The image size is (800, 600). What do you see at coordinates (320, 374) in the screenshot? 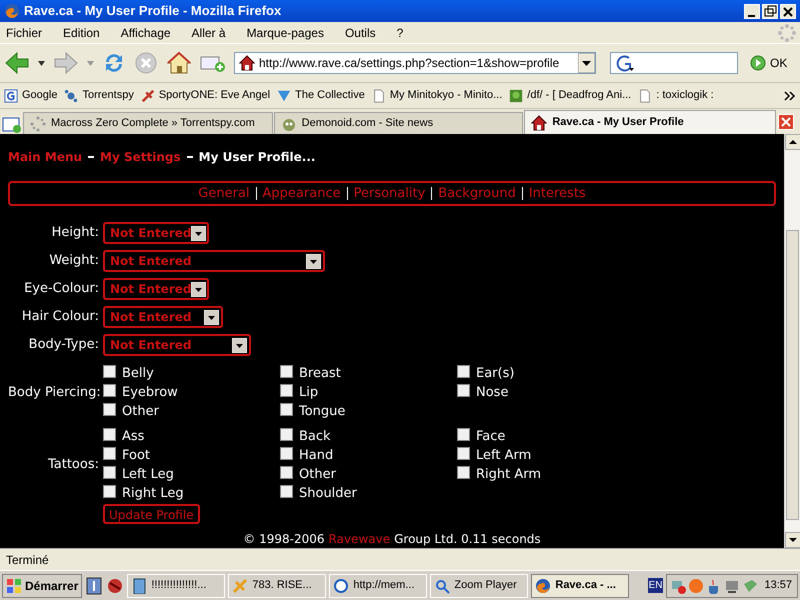
I see `checkbox-label: Breast` at bounding box center [320, 374].